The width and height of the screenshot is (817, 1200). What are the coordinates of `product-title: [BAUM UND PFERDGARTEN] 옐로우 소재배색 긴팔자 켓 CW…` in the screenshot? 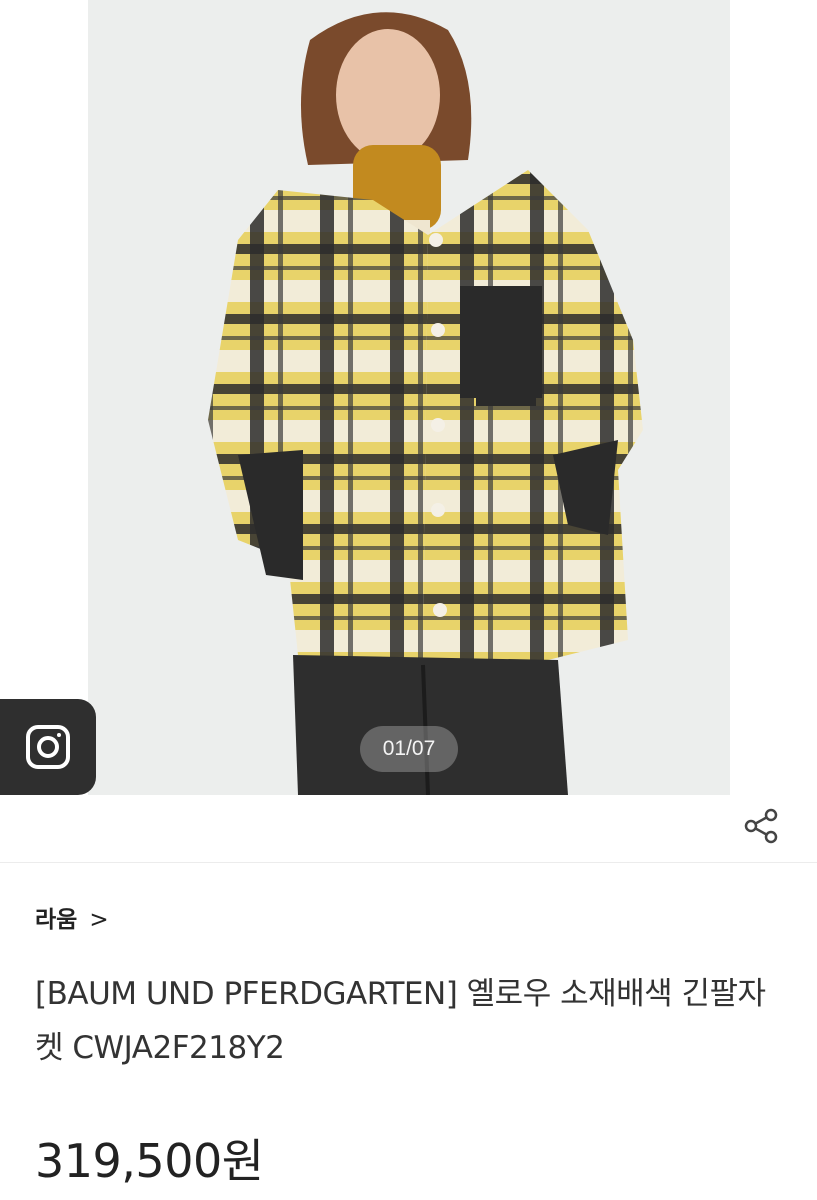 It's located at (410, 1021).